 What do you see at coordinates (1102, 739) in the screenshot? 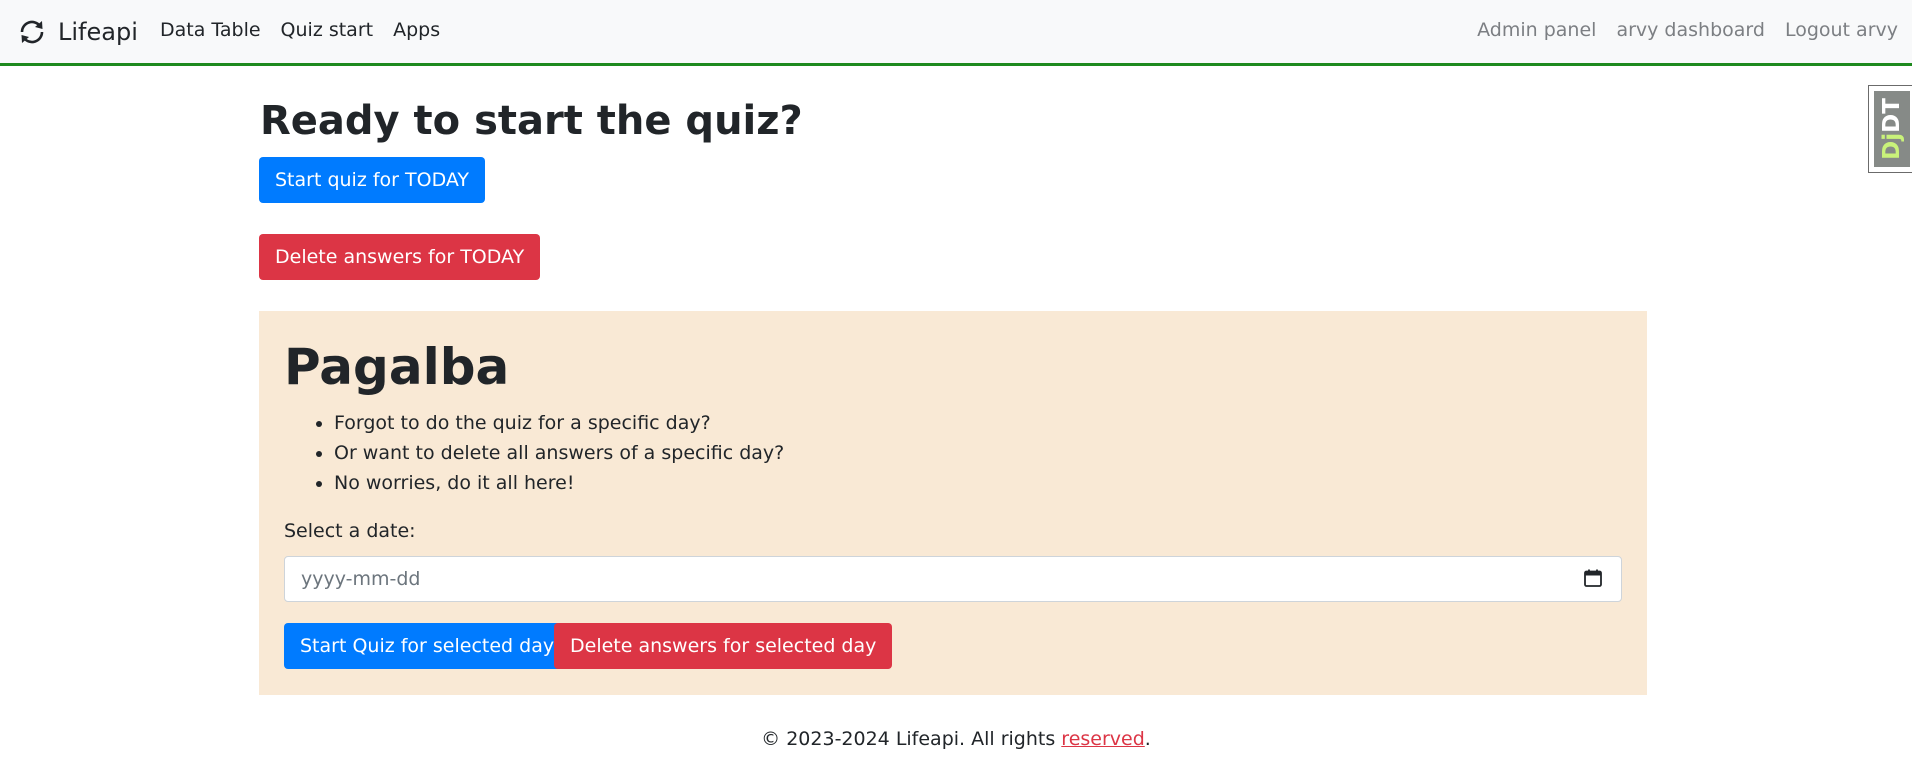
I see `footer-link: reserved` at bounding box center [1102, 739].